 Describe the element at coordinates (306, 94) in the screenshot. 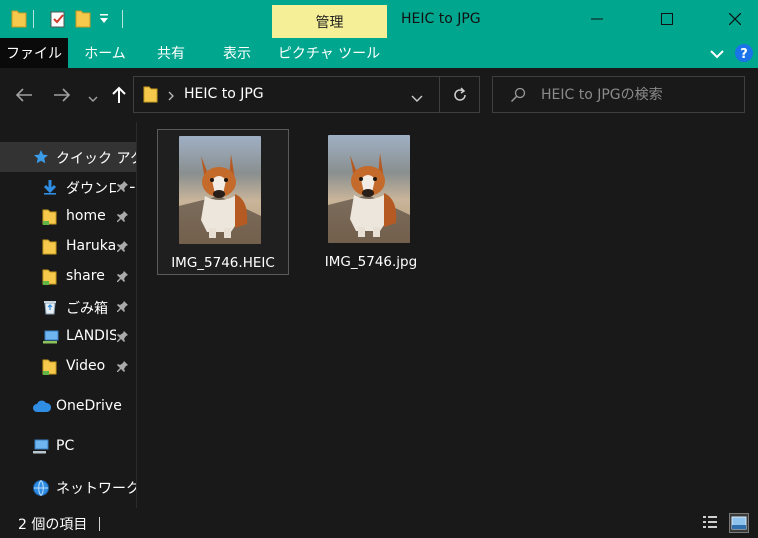

I see `address-bar: HEIC to JPG` at that location.